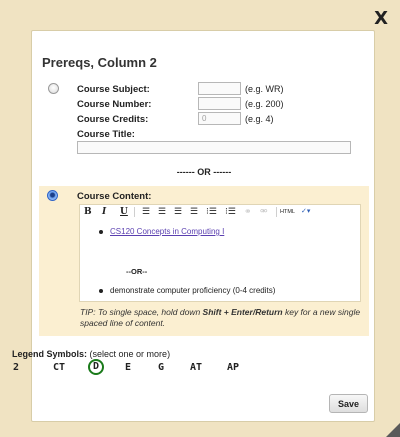  Describe the element at coordinates (204, 172) in the screenshot. I see `or-separator: ------ OR ------` at that location.